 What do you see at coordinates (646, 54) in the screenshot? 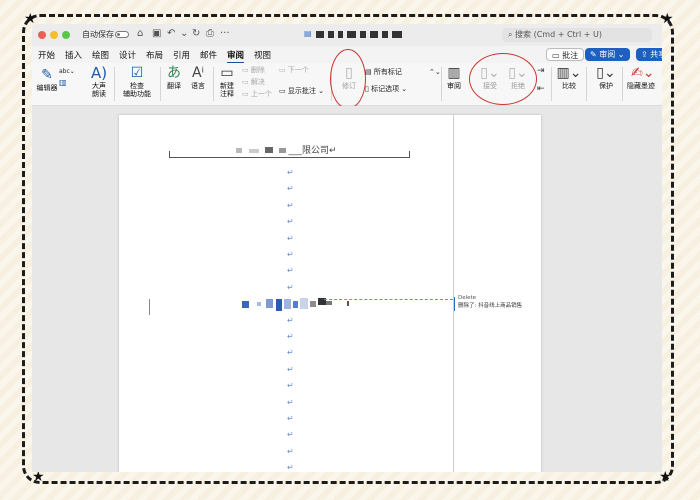
I see `share-icon: ⇪` at bounding box center [646, 54].